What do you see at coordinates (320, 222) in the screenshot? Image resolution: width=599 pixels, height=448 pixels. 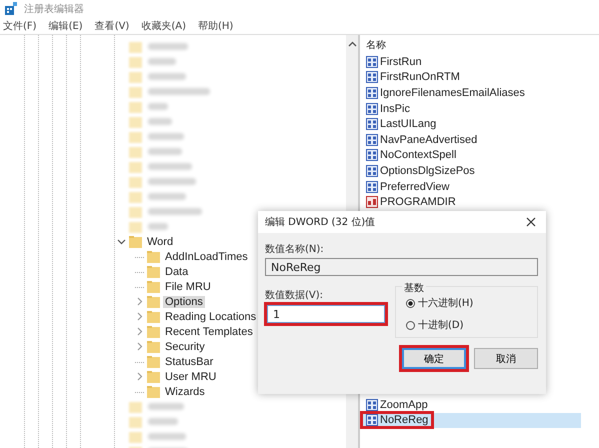 I see `dialog-title: 编辑 DWORD (32 位)值` at bounding box center [320, 222].